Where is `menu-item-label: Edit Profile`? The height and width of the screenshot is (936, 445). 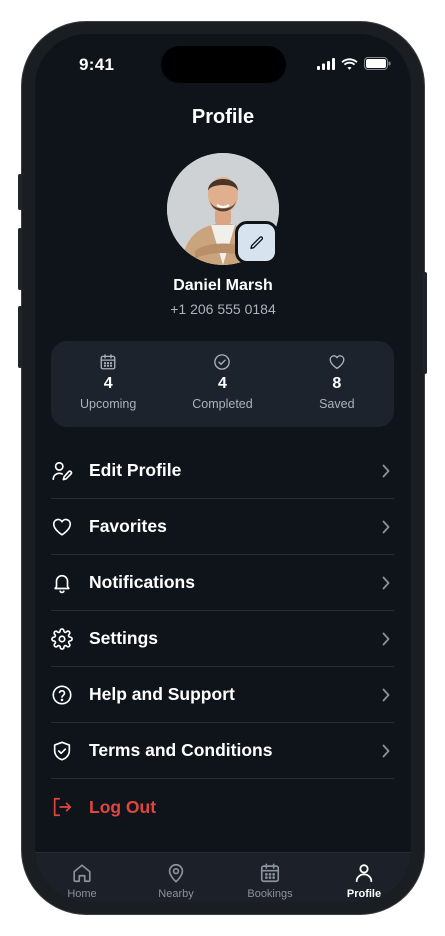 menu-item-label: Edit Profile is located at coordinates (135, 470).